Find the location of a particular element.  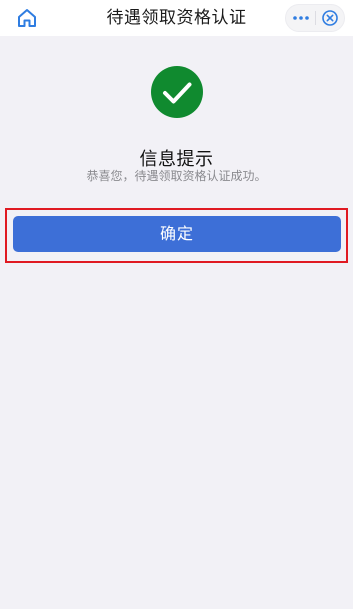

capsule-divider is located at coordinates (315, 18).